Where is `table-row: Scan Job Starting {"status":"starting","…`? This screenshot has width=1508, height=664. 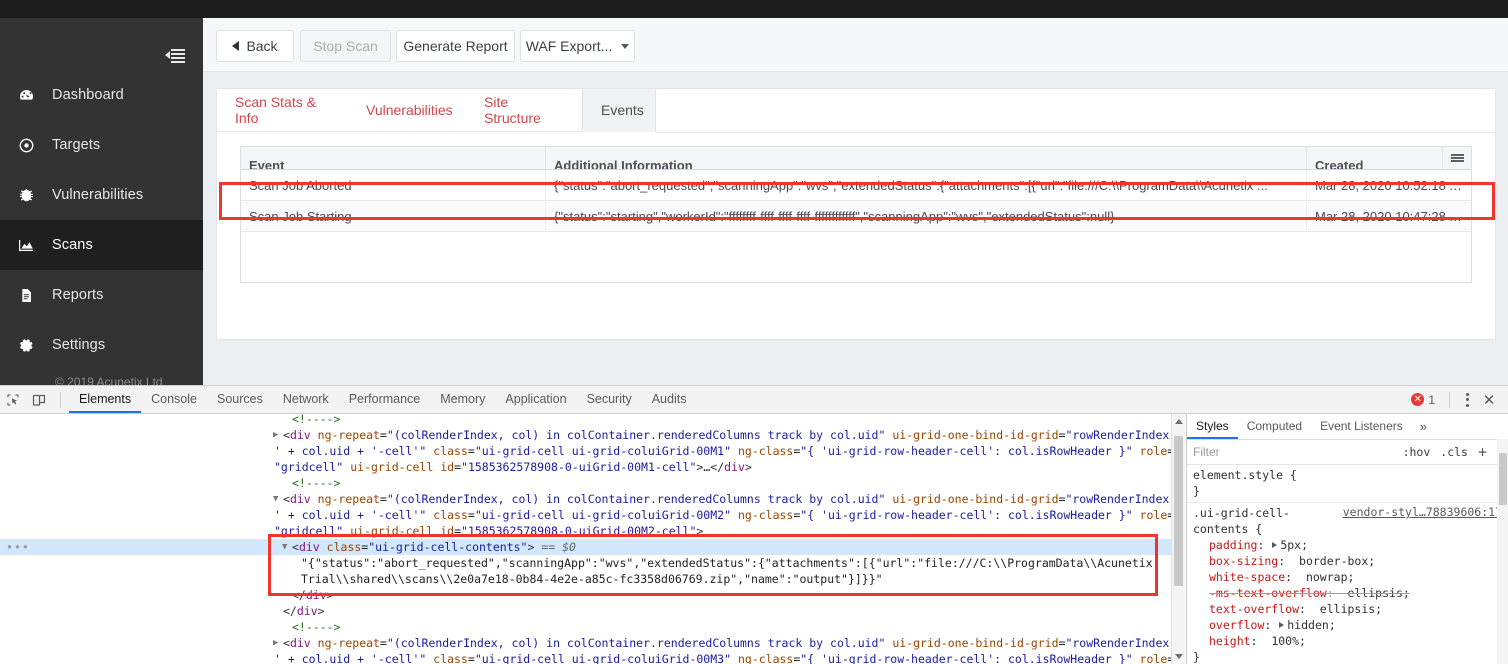 table-row: Scan Job Starting {"status":"starting","… is located at coordinates (856, 216).